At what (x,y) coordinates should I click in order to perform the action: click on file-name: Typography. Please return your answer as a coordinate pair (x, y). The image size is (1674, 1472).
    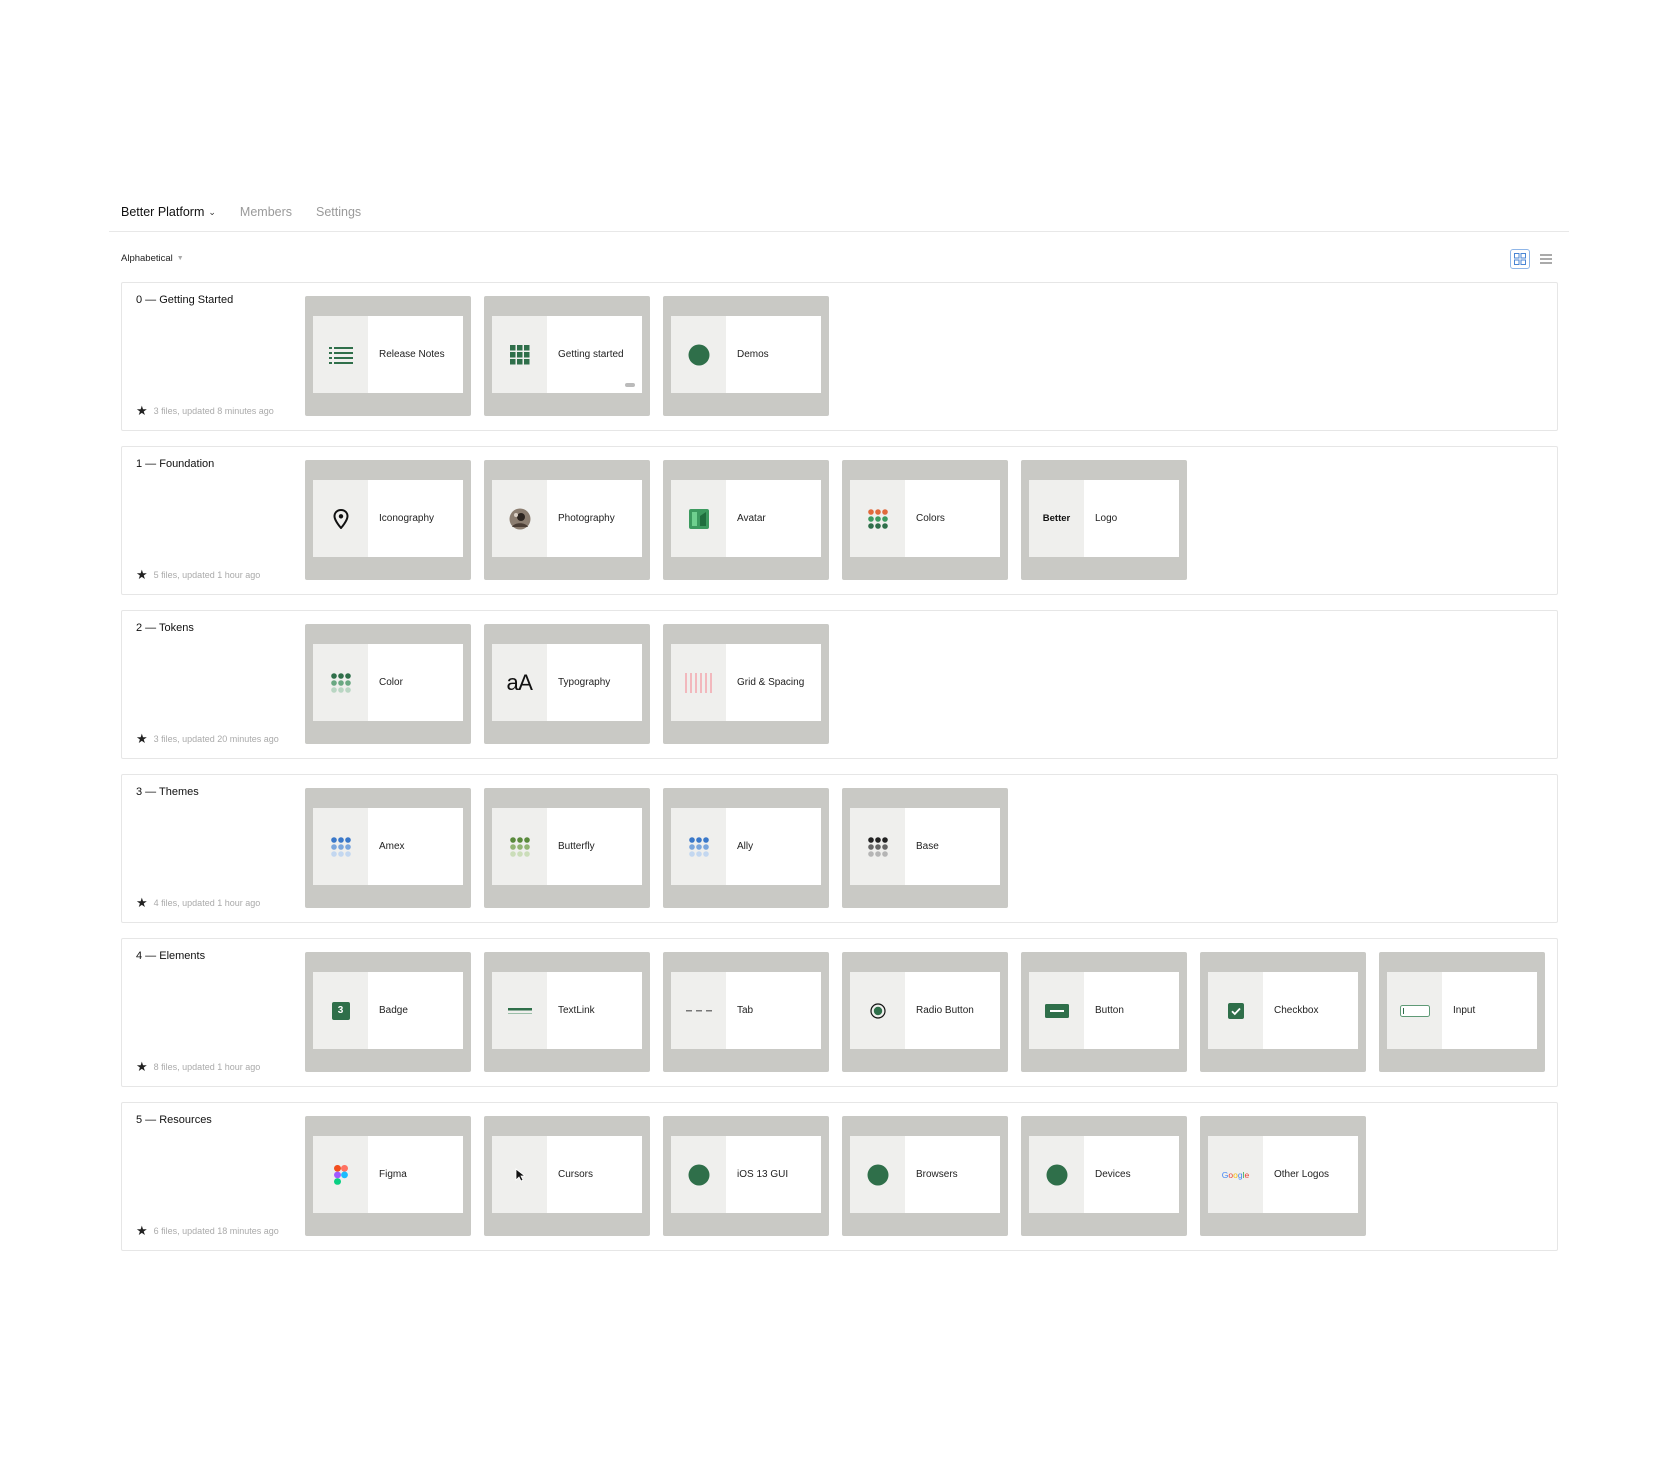
    Looking at the image, I should click on (584, 682).